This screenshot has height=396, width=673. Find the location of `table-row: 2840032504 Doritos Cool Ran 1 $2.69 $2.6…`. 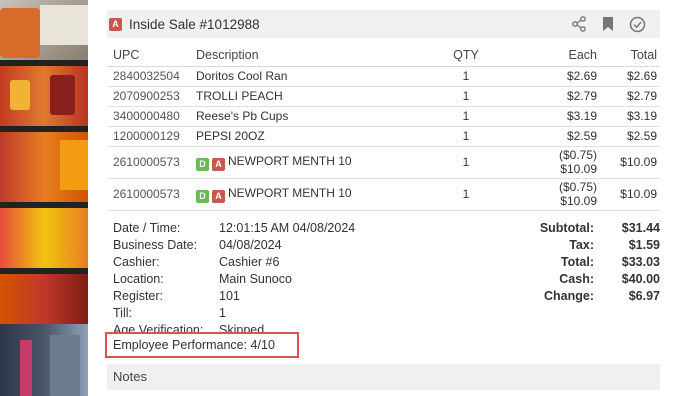

table-row: 2840032504 Doritos Cool Ran 1 $2.69 $2.6… is located at coordinates (383, 76).